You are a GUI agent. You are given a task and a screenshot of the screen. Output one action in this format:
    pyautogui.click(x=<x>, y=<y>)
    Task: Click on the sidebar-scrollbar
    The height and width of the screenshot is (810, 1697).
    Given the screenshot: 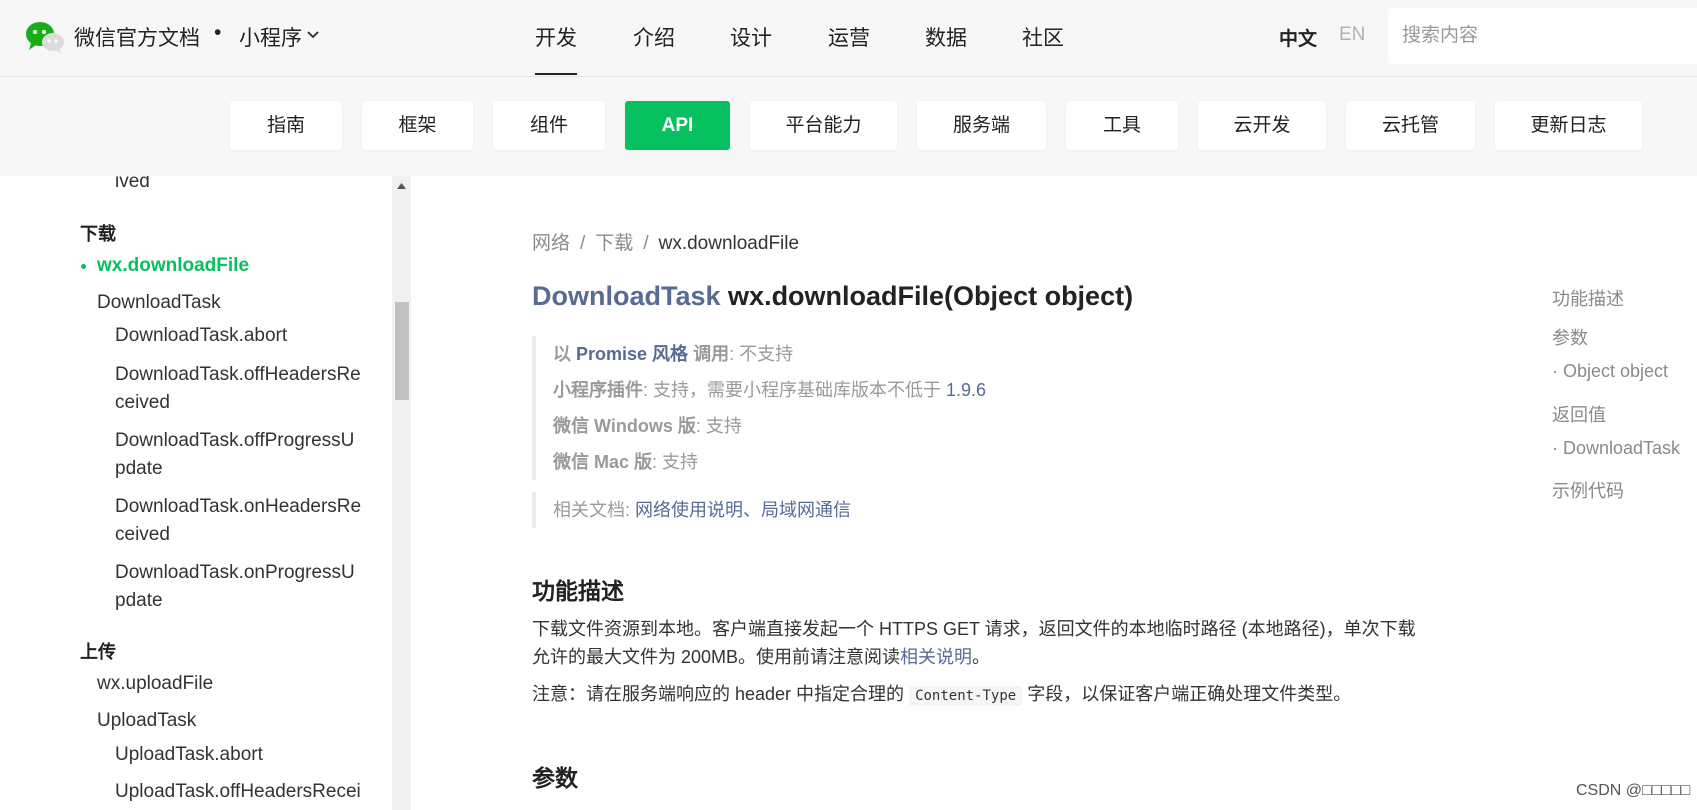 What is the action you would take?
    pyautogui.click(x=401, y=493)
    